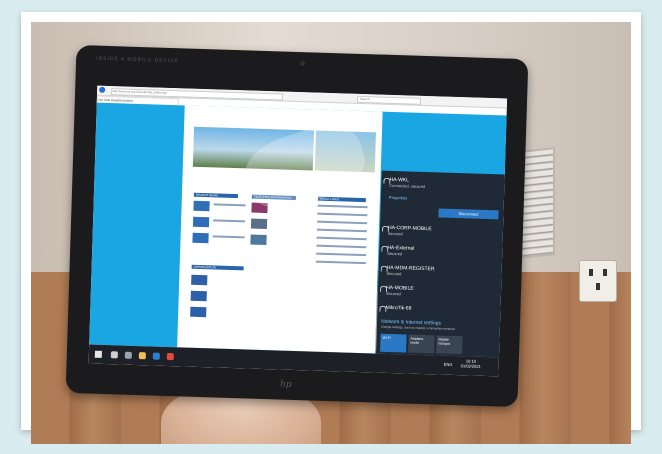 This screenshot has width=662, height=454. Describe the element at coordinates (156, 356) in the screenshot. I see `internet-explorer-icon` at that location.